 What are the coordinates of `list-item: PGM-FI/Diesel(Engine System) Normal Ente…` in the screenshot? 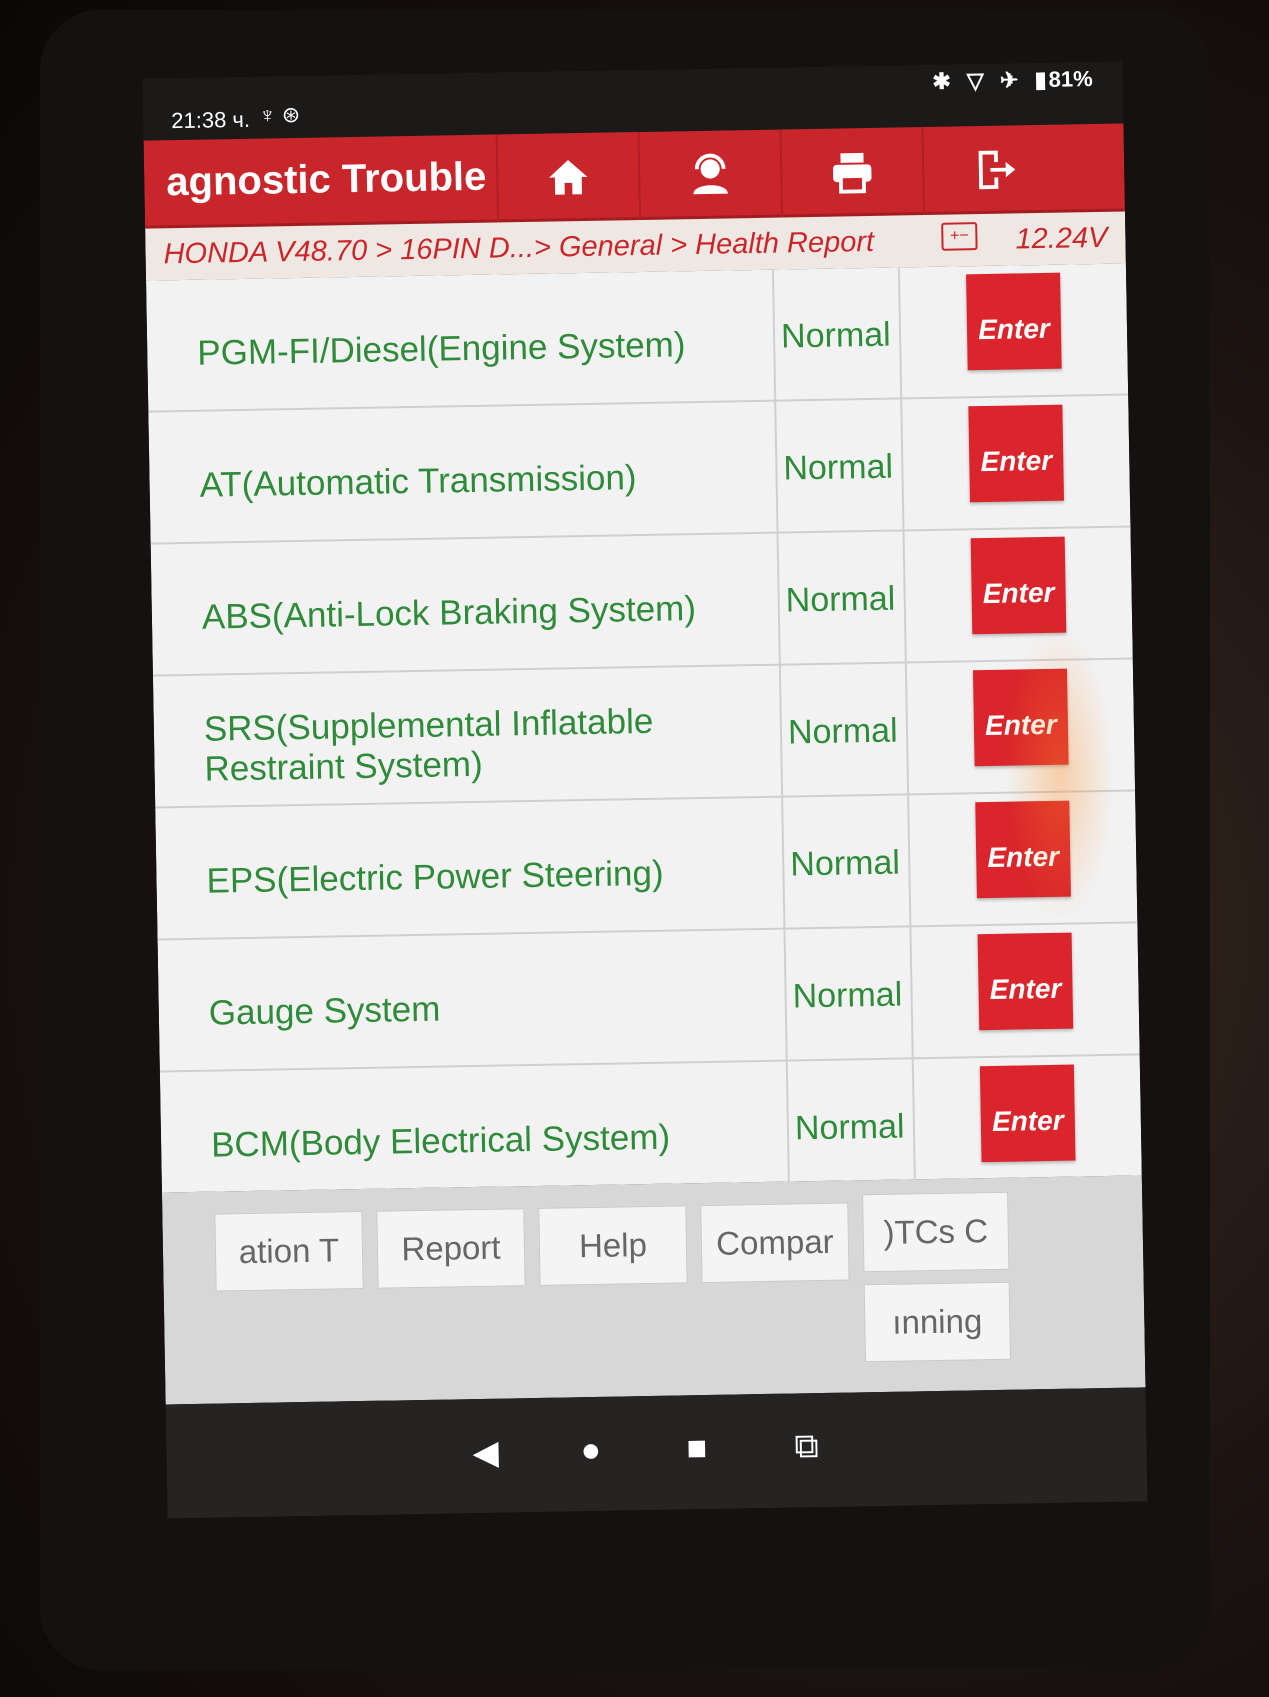 It's located at (637, 338).